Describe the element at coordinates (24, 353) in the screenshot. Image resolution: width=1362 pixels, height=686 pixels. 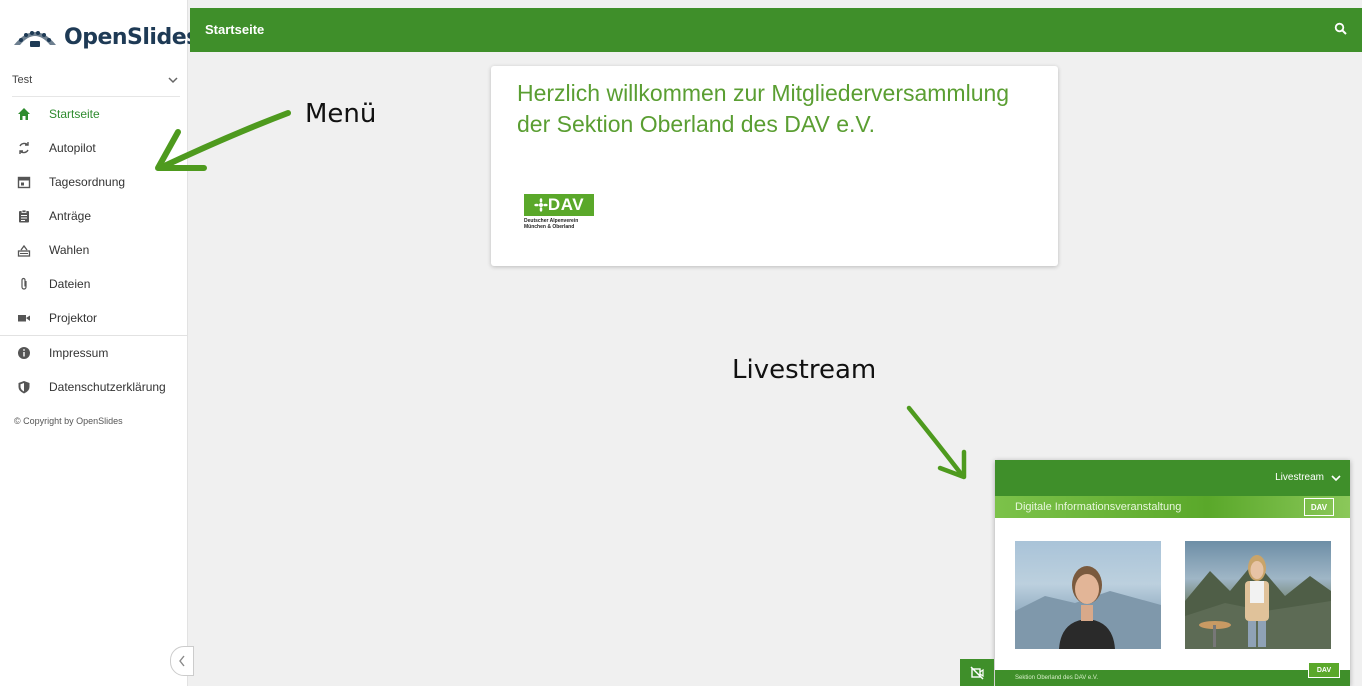
I see `info-icon` at that location.